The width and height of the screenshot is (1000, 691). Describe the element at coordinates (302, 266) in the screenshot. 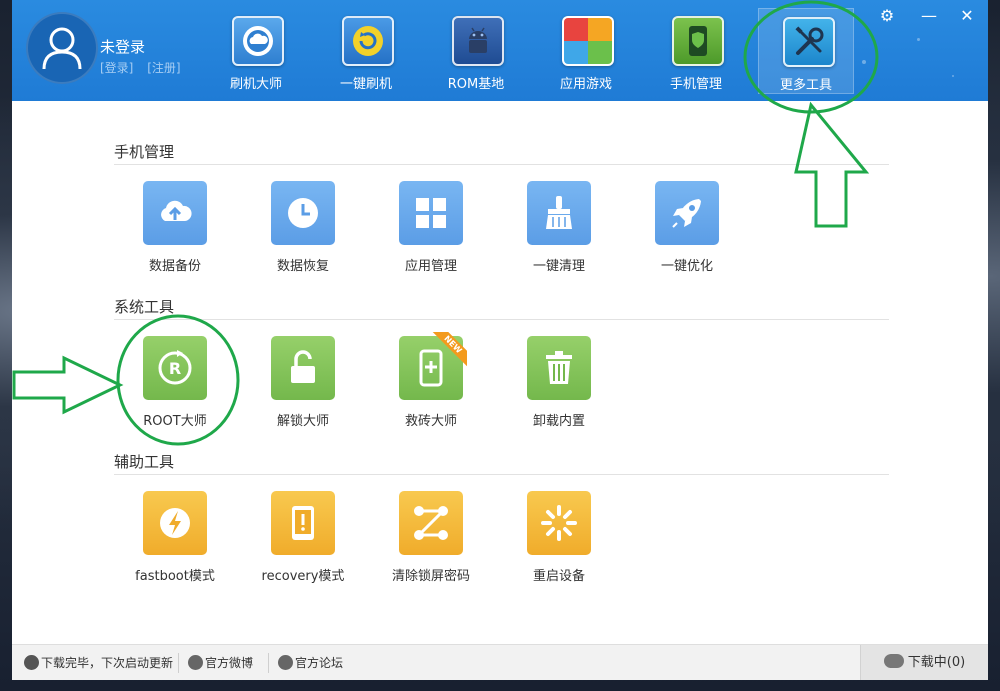

I see `tile-label: 数据恢复` at that location.